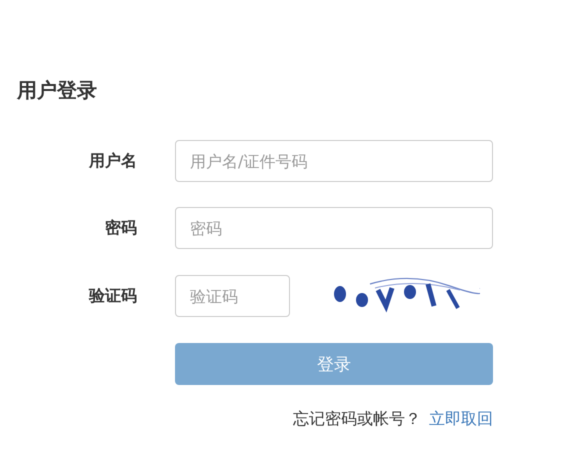 This screenshot has width=583, height=456. What do you see at coordinates (232, 296) in the screenshot?
I see `captcha-field: 验证码` at bounding box center [232, 296].